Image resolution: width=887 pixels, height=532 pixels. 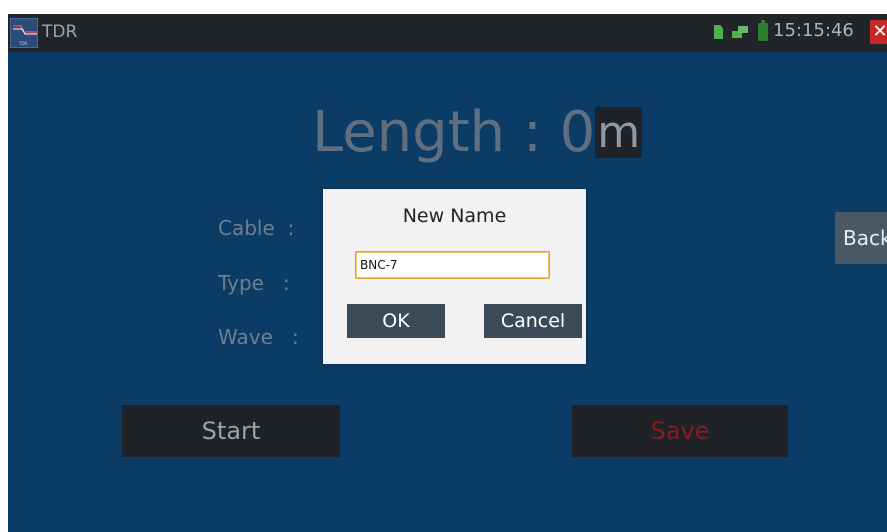 What do you see at coordinates (680, 431) in the screenshot?
I see `save-button: Save` at bounding box center [680, 431].